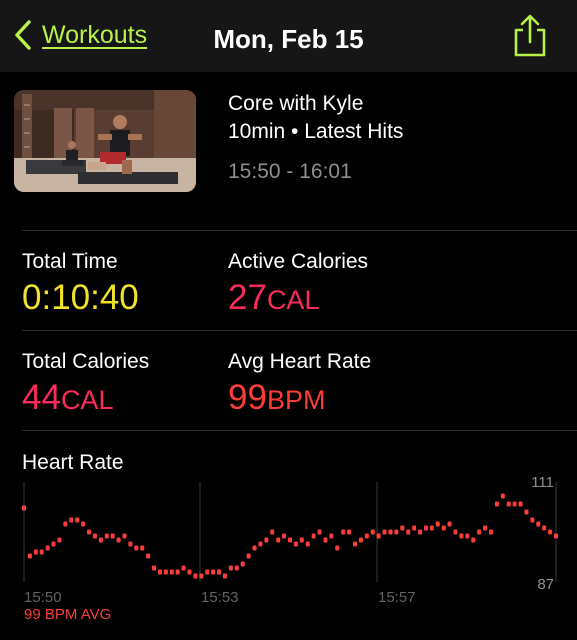 This screenshot has width=577, height=640. I want to click on avg-heart-rate-label: Avg Heart Rate, so click(300, 361).